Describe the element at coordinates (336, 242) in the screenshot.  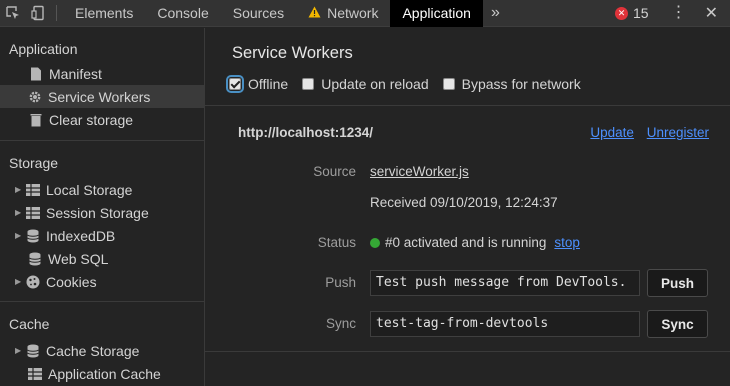
I see `status-label: Status` at that location.